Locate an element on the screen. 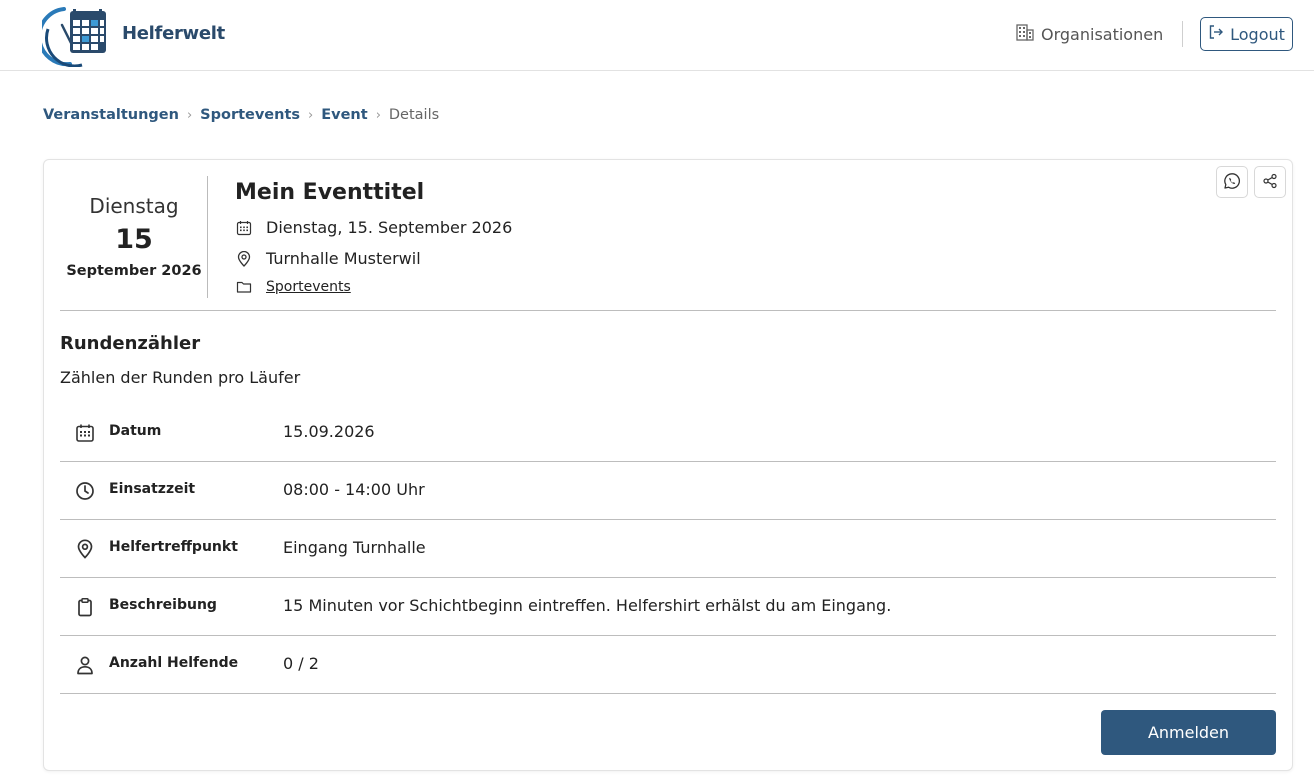 The width and height of the screenshot is (1314, 783). share-icon is located at coordinates (1270, 182).